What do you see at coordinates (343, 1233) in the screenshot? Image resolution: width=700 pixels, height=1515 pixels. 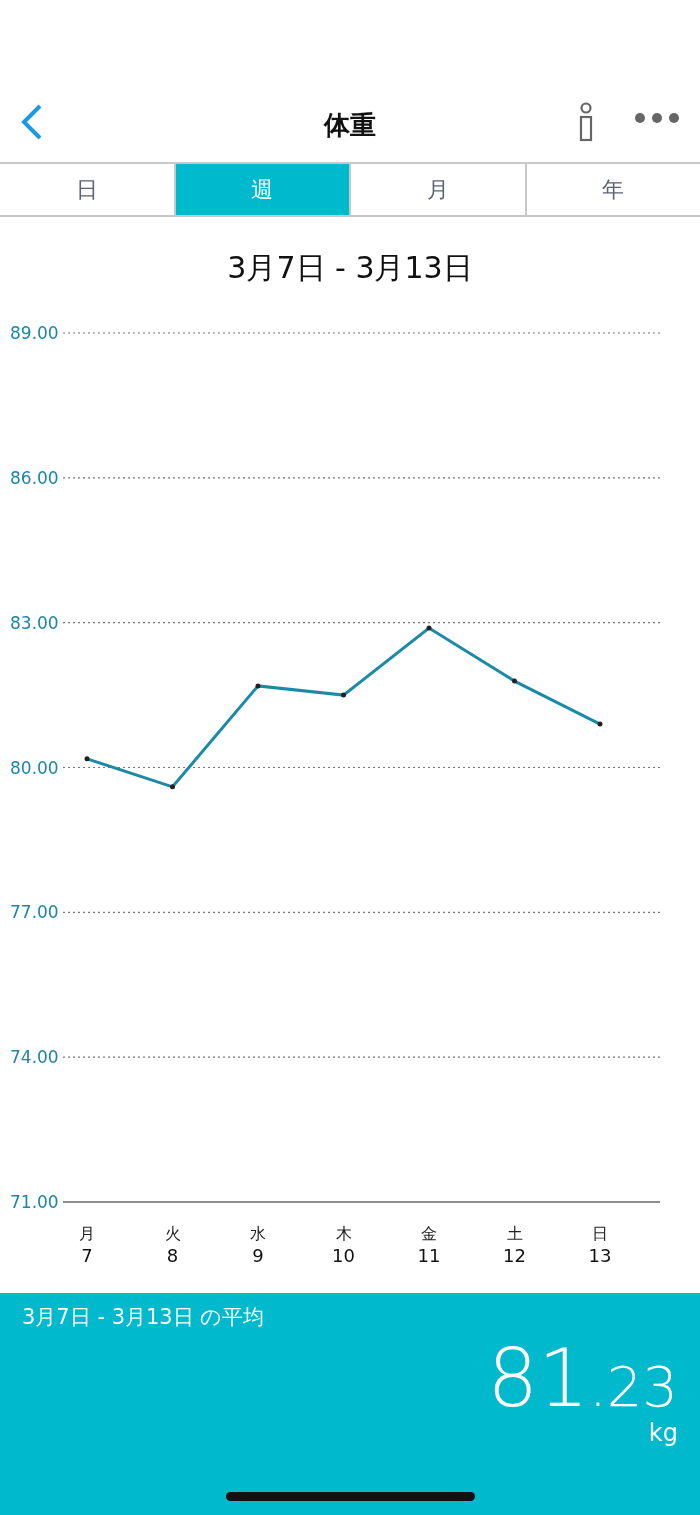 I see `weekday-label: 木` at bounding box center [343, 1233].